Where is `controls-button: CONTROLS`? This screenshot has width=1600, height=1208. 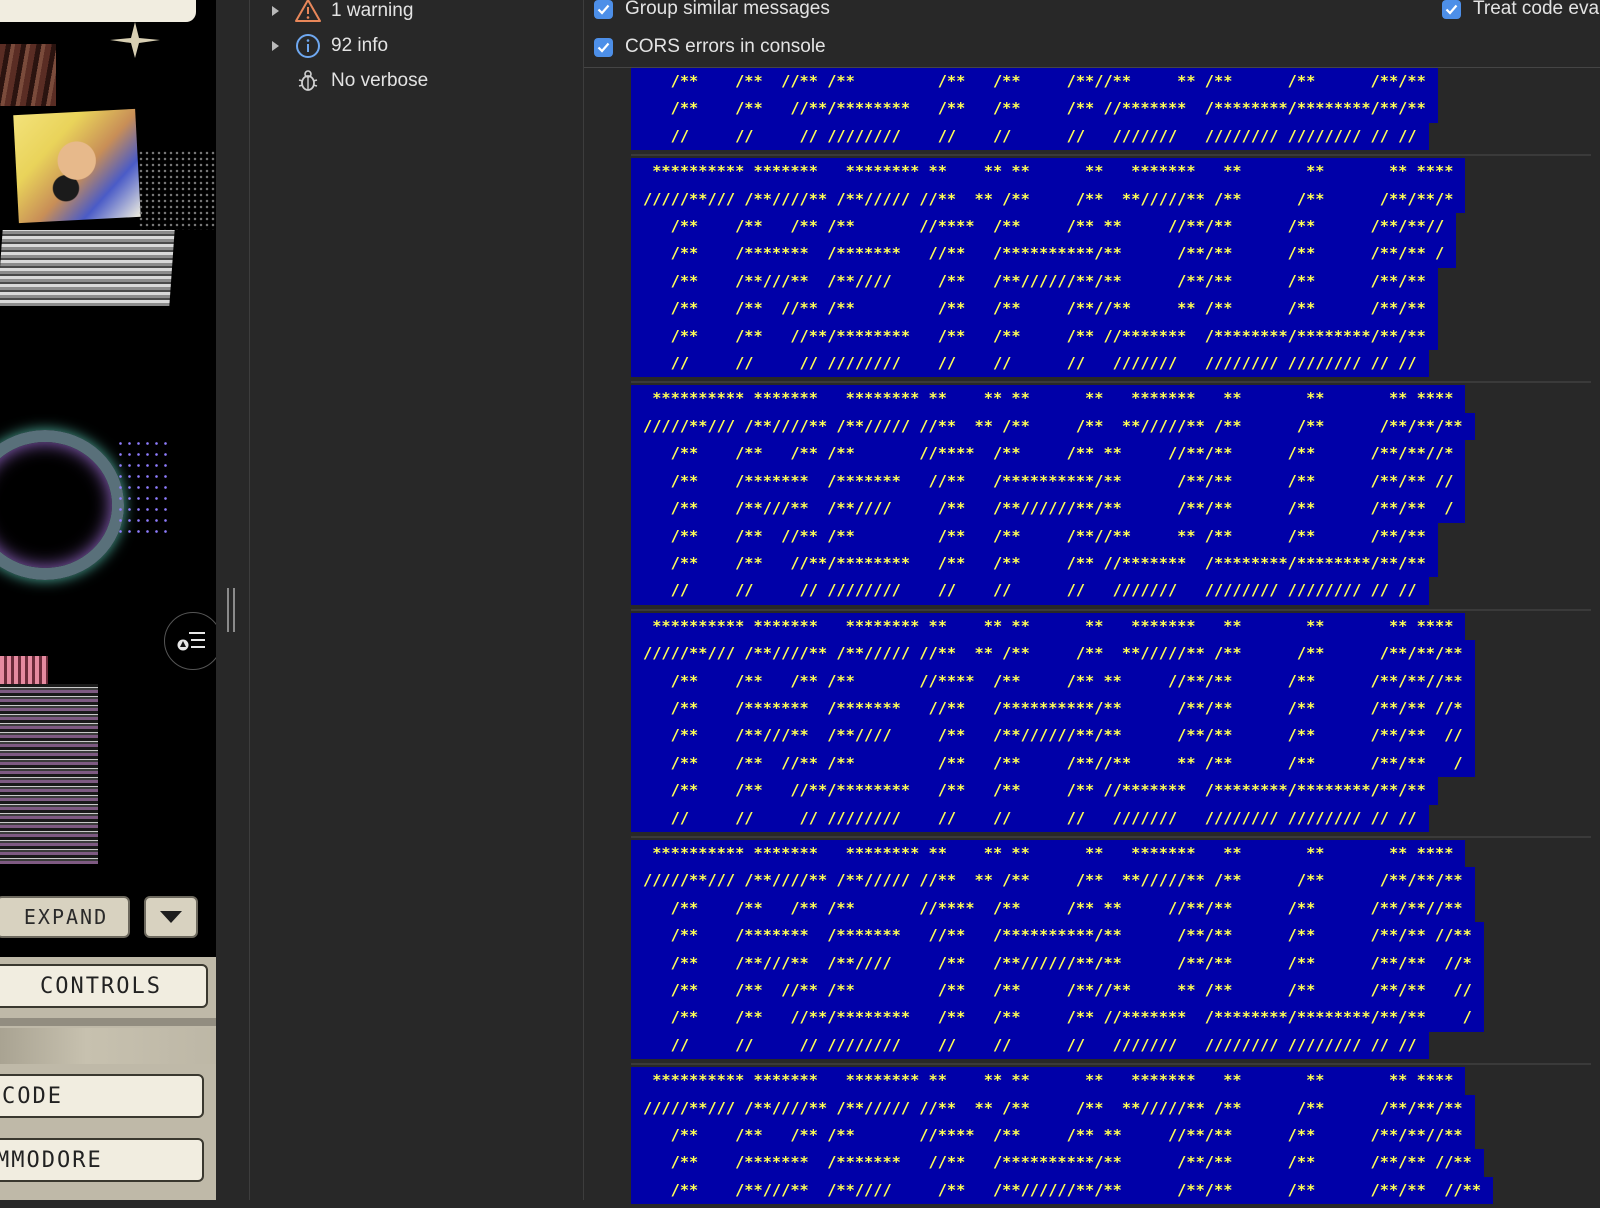
controls-button: CONTROLS is located at coordinates (104, 986).